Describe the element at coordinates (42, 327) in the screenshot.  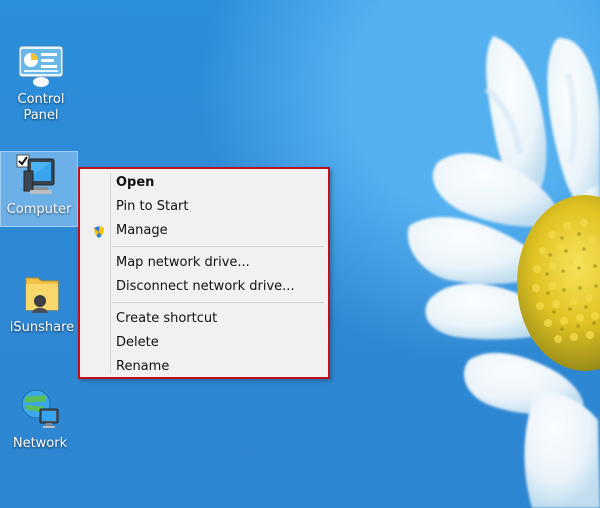
I see `desktop-icon-label: iSunshare` at that location.